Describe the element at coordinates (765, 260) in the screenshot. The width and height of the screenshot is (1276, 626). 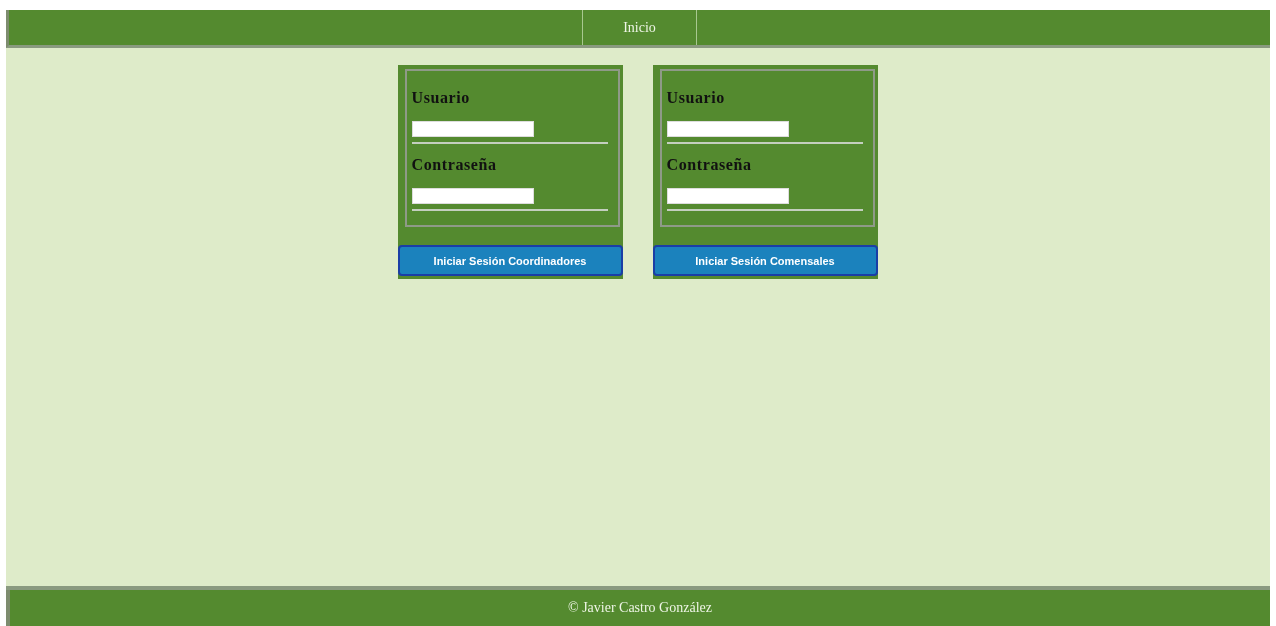
I see `login-button: Iniciar Sesión Comensales` at that location.